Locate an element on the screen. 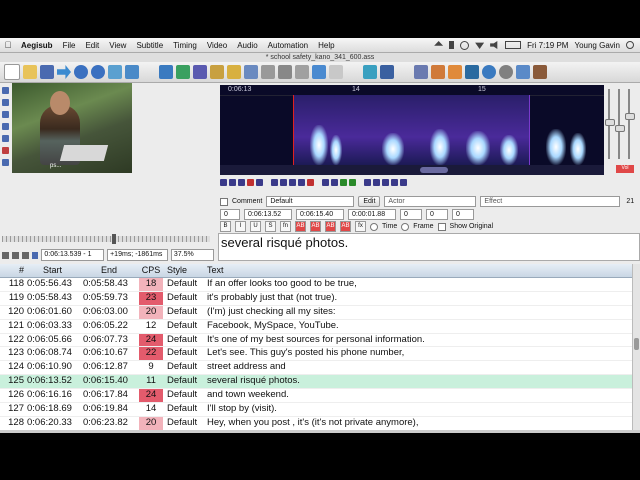  stop-audio-icon is located at coordinates (259, 182).